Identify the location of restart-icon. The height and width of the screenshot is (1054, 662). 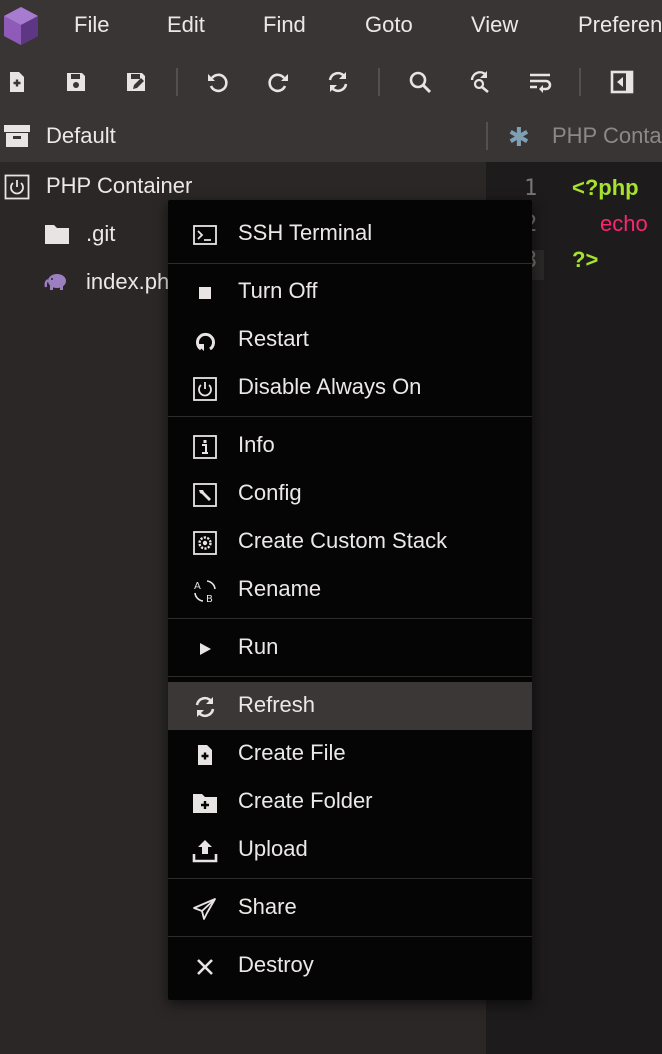
(205, 341).